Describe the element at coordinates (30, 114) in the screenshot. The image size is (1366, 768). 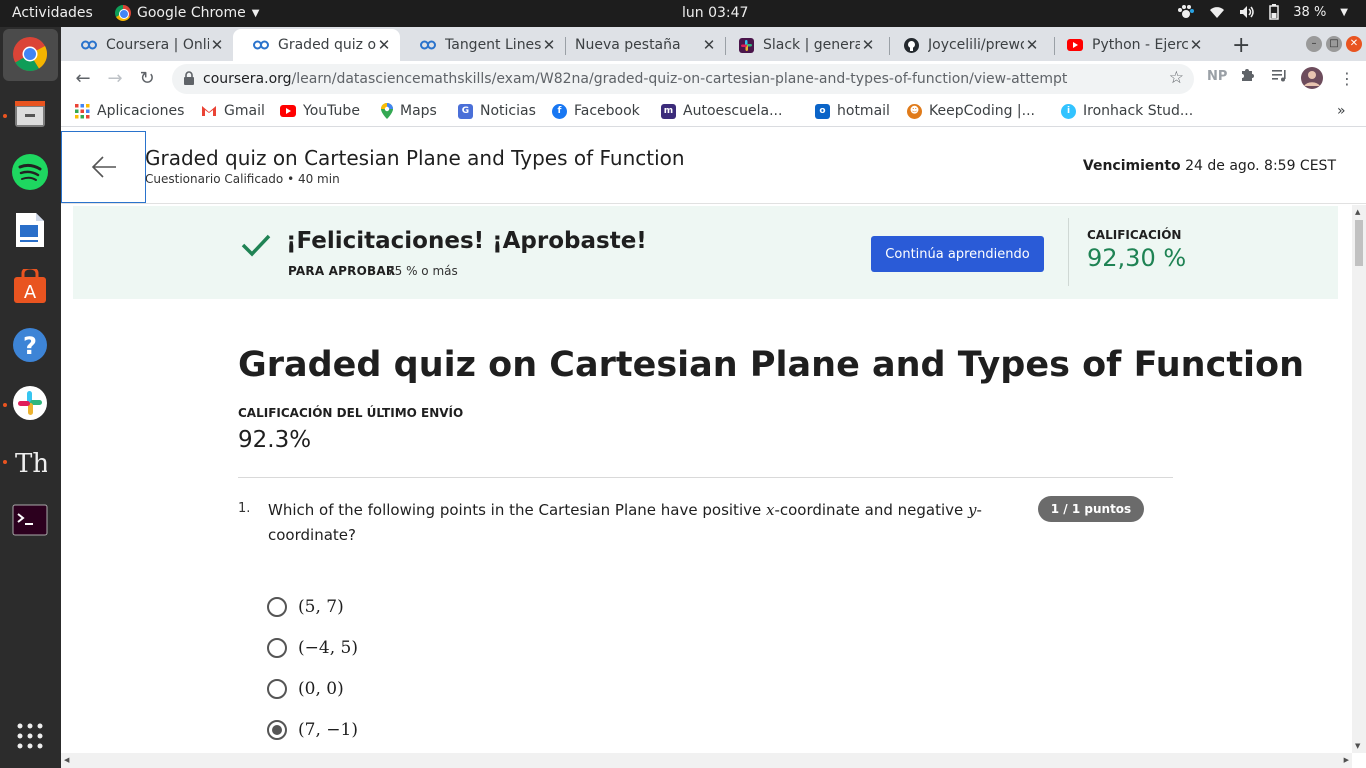
I see `file-manager-dock-icon` at that location.